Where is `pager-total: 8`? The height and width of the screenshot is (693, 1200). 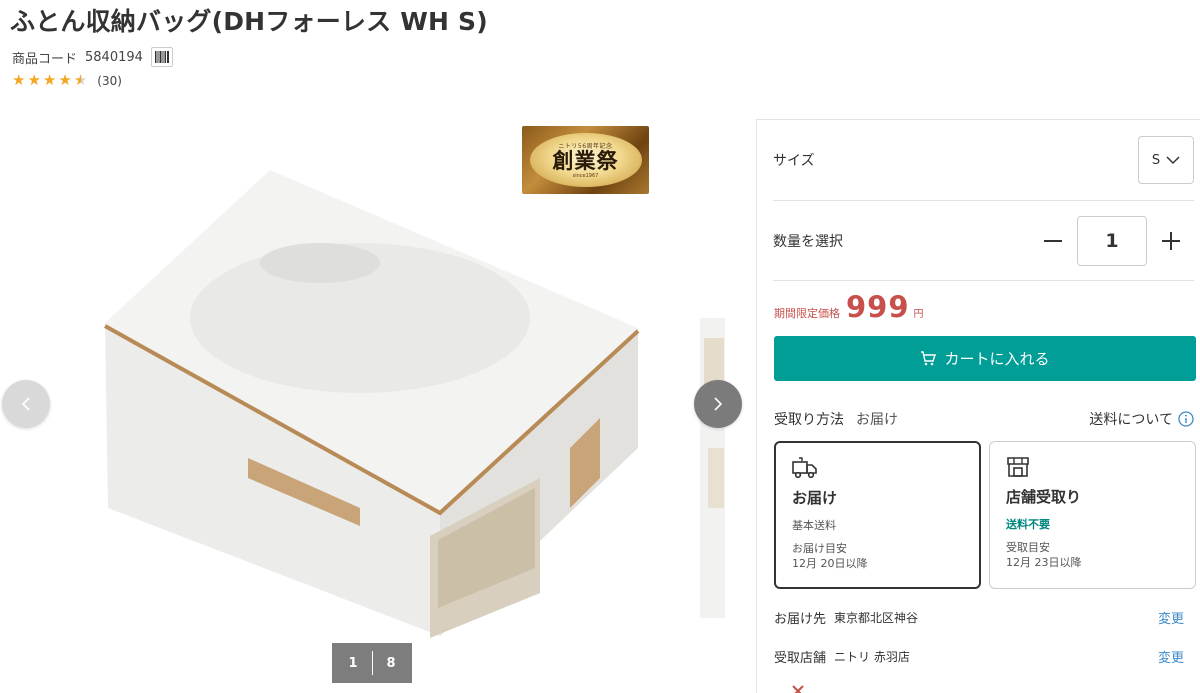
pager-total: 8 is located at coordinates (391, 663).